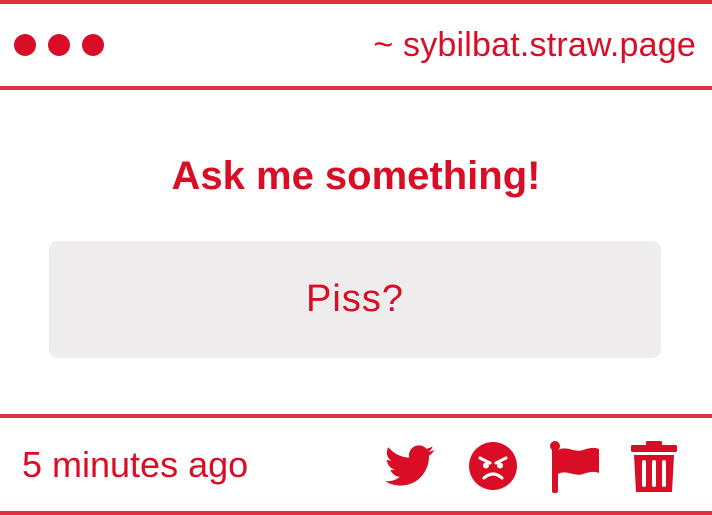  I want to click on twitter-share-button, so click(410, 466).